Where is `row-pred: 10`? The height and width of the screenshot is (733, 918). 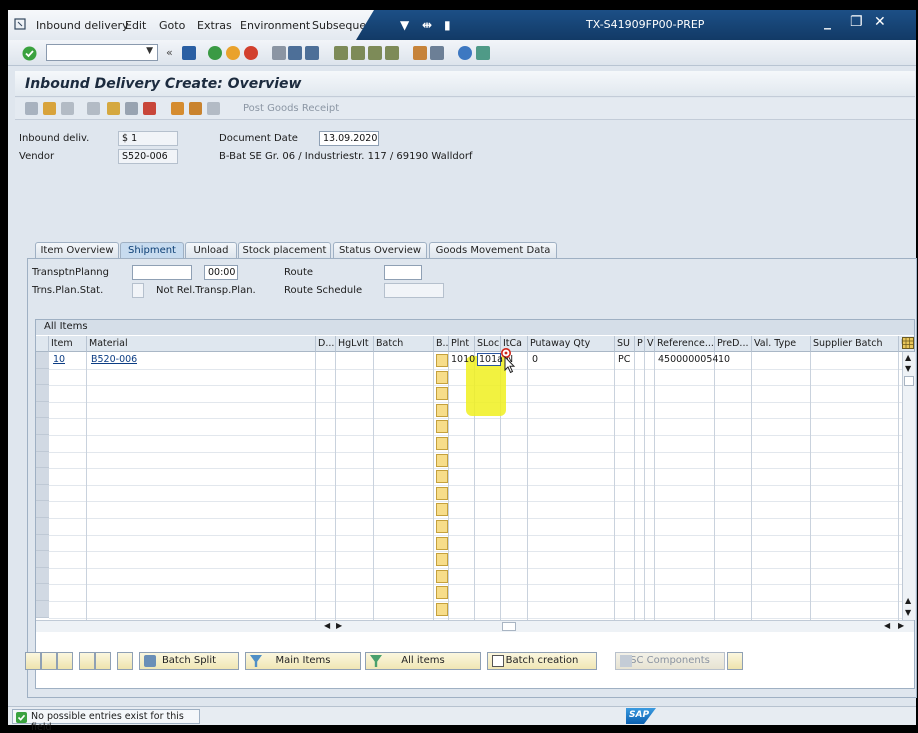
row-pred: 10 is located at coordinates (724, 359).